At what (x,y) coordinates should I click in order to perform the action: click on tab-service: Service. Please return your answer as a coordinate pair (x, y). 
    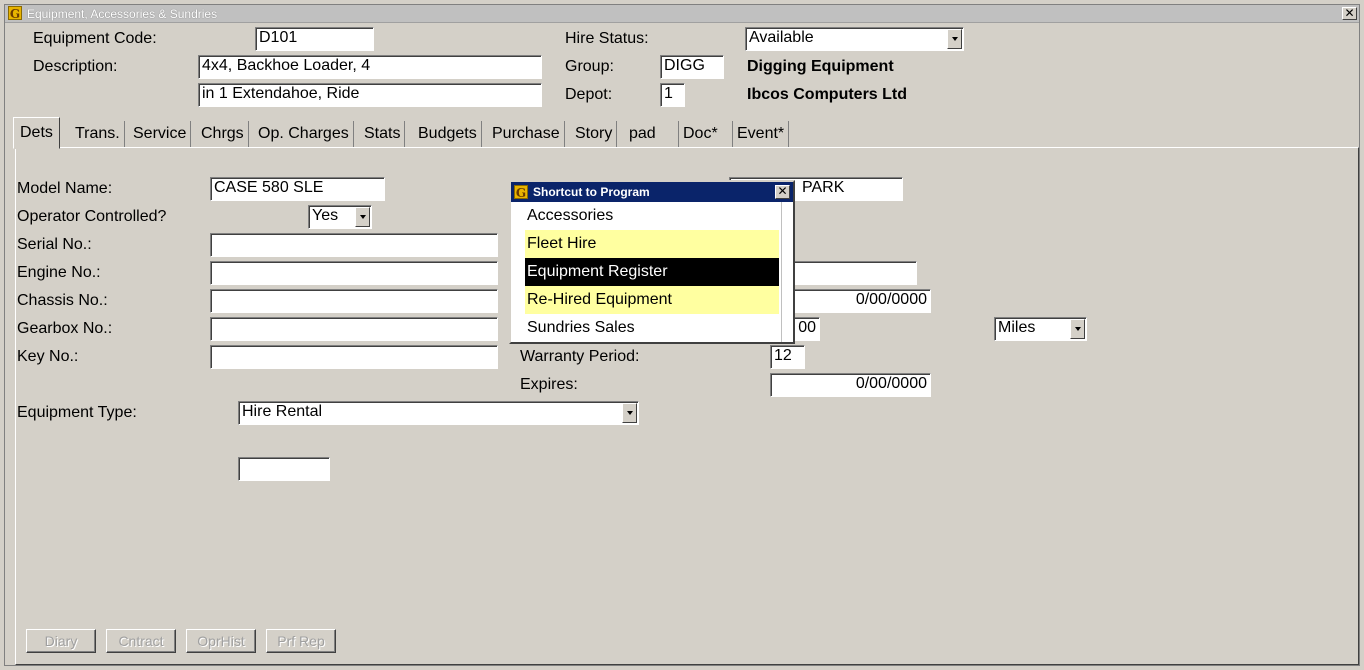
    Looking at the image, I should click on (160, 134).